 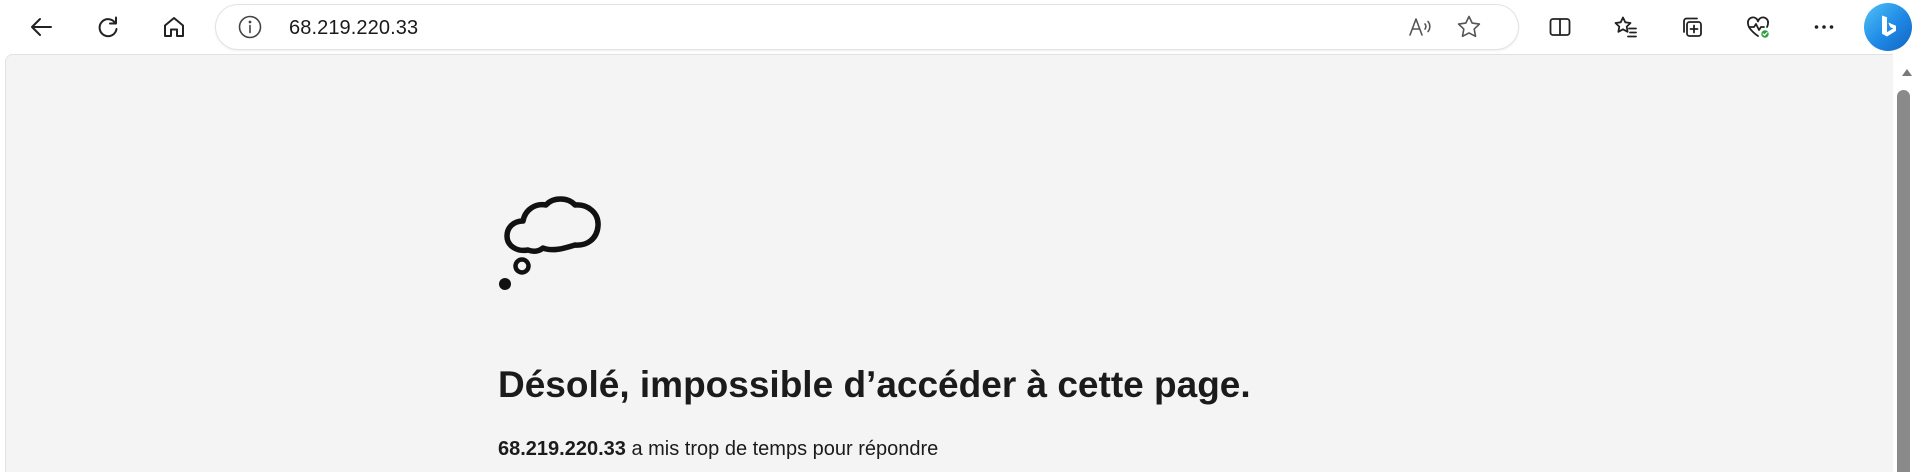 I want to click on home-button, so click(x=174, y=27).